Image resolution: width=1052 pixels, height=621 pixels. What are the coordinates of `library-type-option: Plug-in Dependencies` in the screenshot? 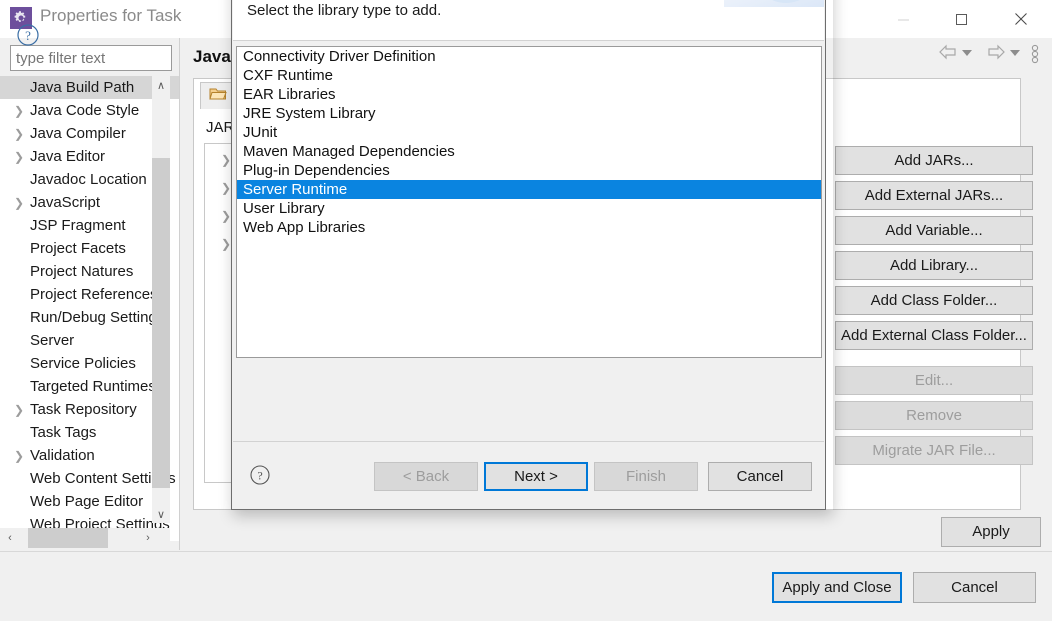 It's located at (529, 170).